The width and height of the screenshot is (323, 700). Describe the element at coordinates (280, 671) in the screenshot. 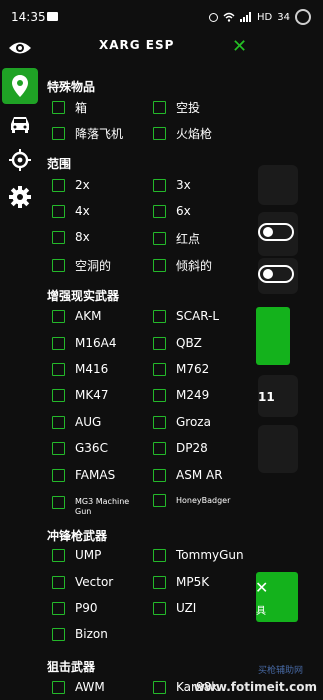

I see `watermark-small: 买枪辅助网` at that location.